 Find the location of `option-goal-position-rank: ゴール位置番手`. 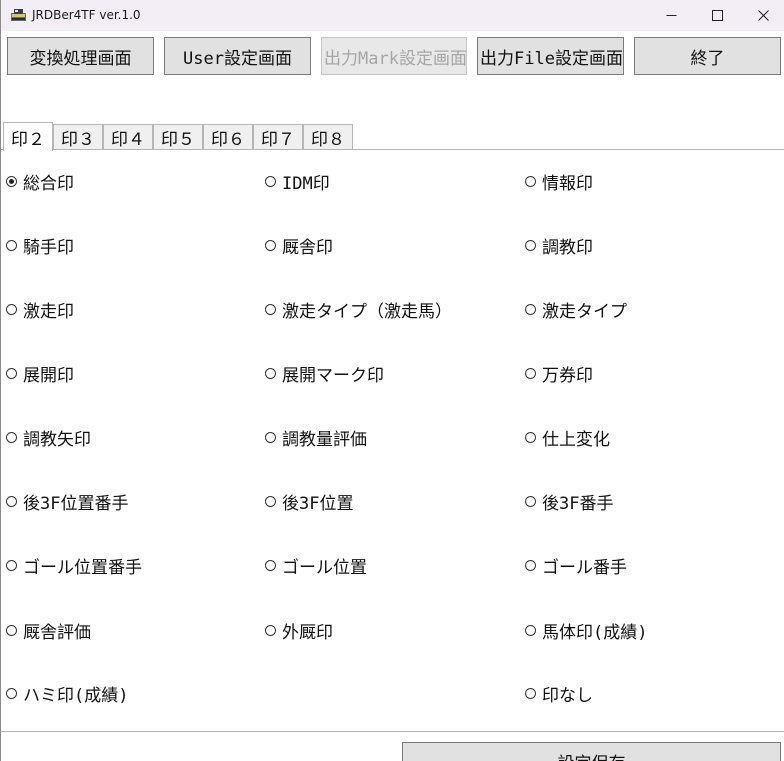

option-goal-position-rank: ゴール位置番手 is located at coordinates (74, 566).